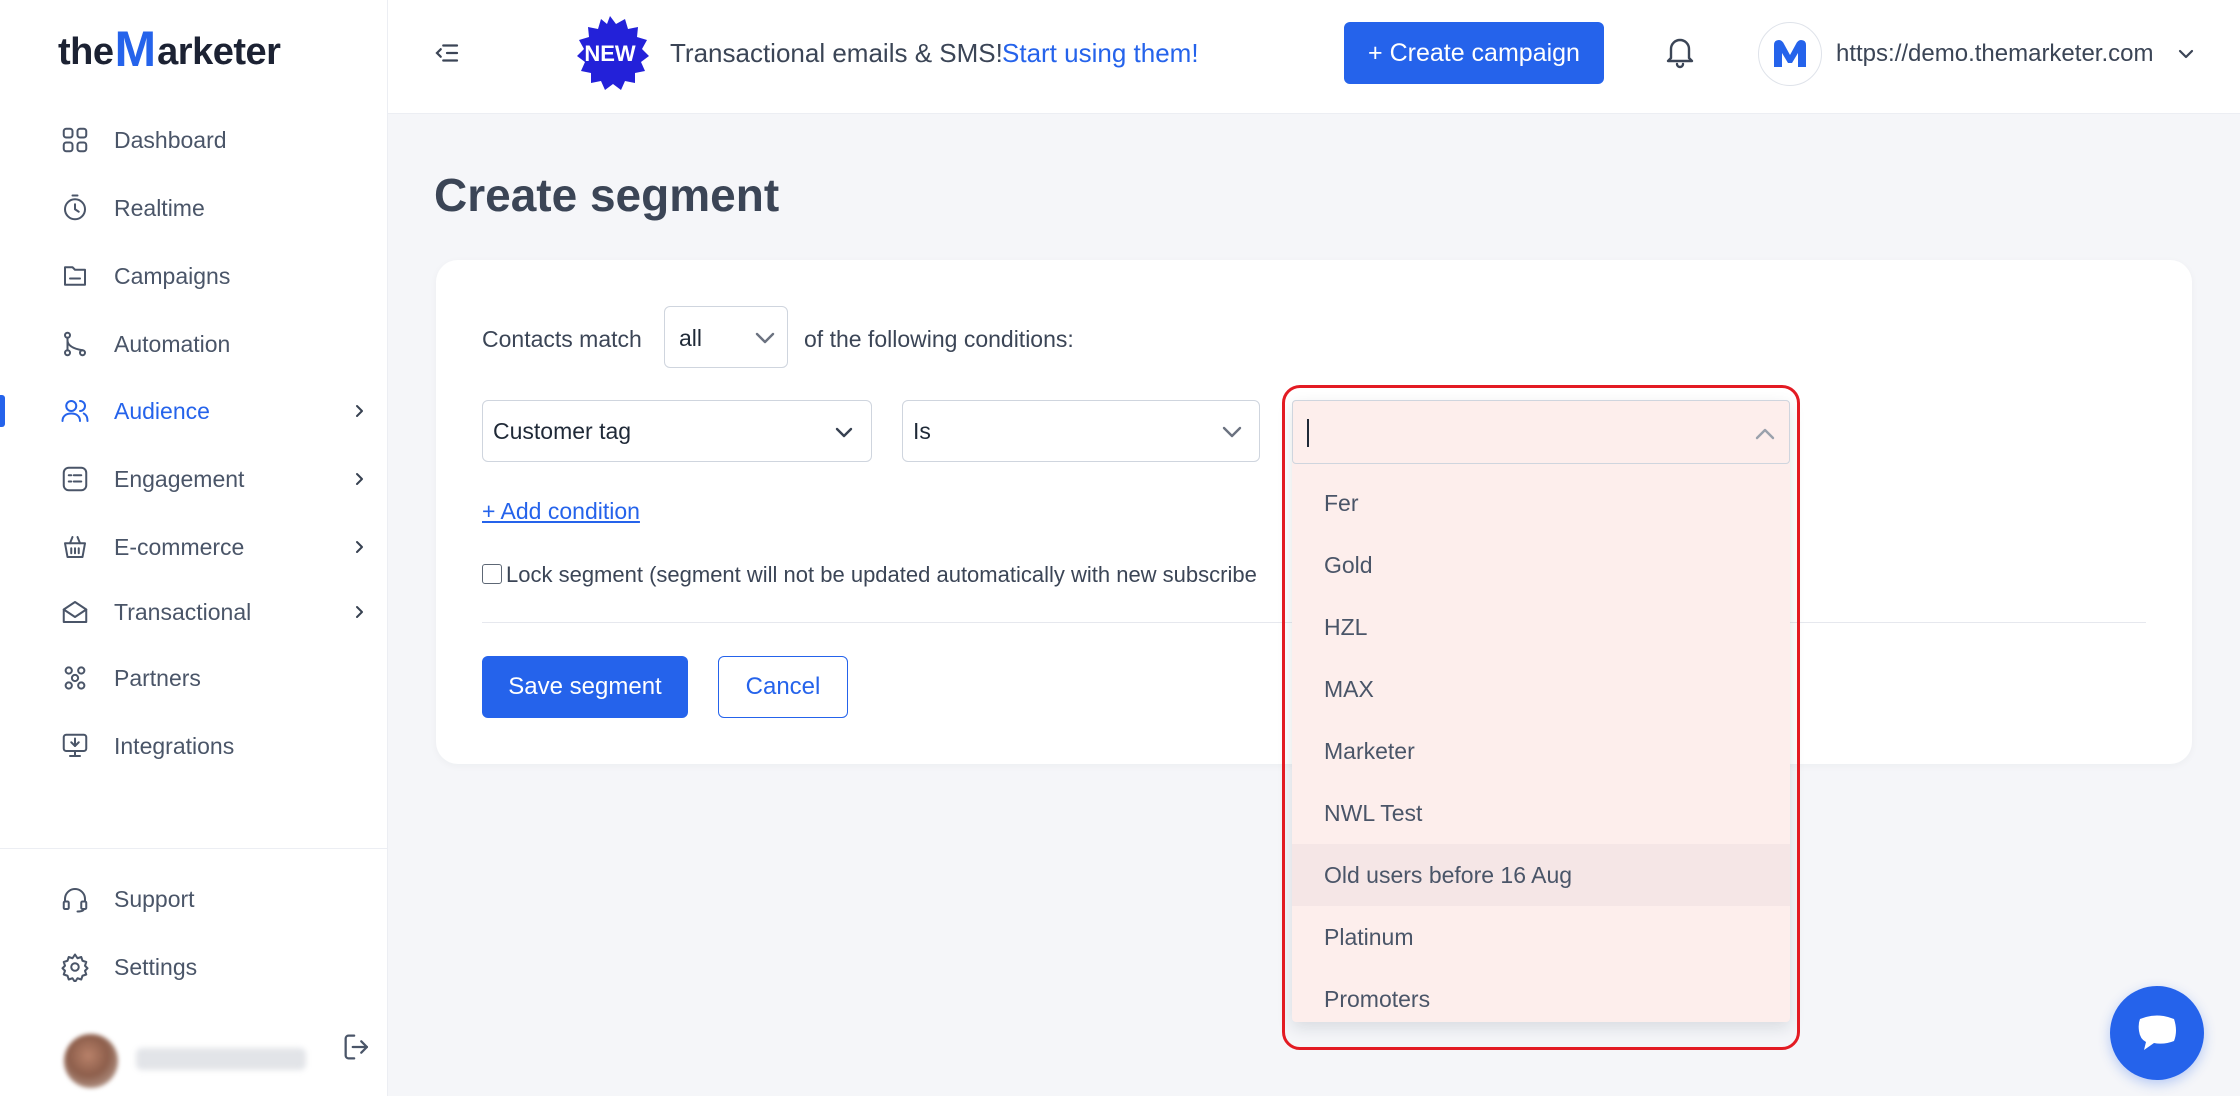 The height and width of the screenshot is (1096, 2240). What do you see at coordinates (1541, 813) in the screenshot?
I see `tag-option: NWL Test` at bounding box center [1541, 813].